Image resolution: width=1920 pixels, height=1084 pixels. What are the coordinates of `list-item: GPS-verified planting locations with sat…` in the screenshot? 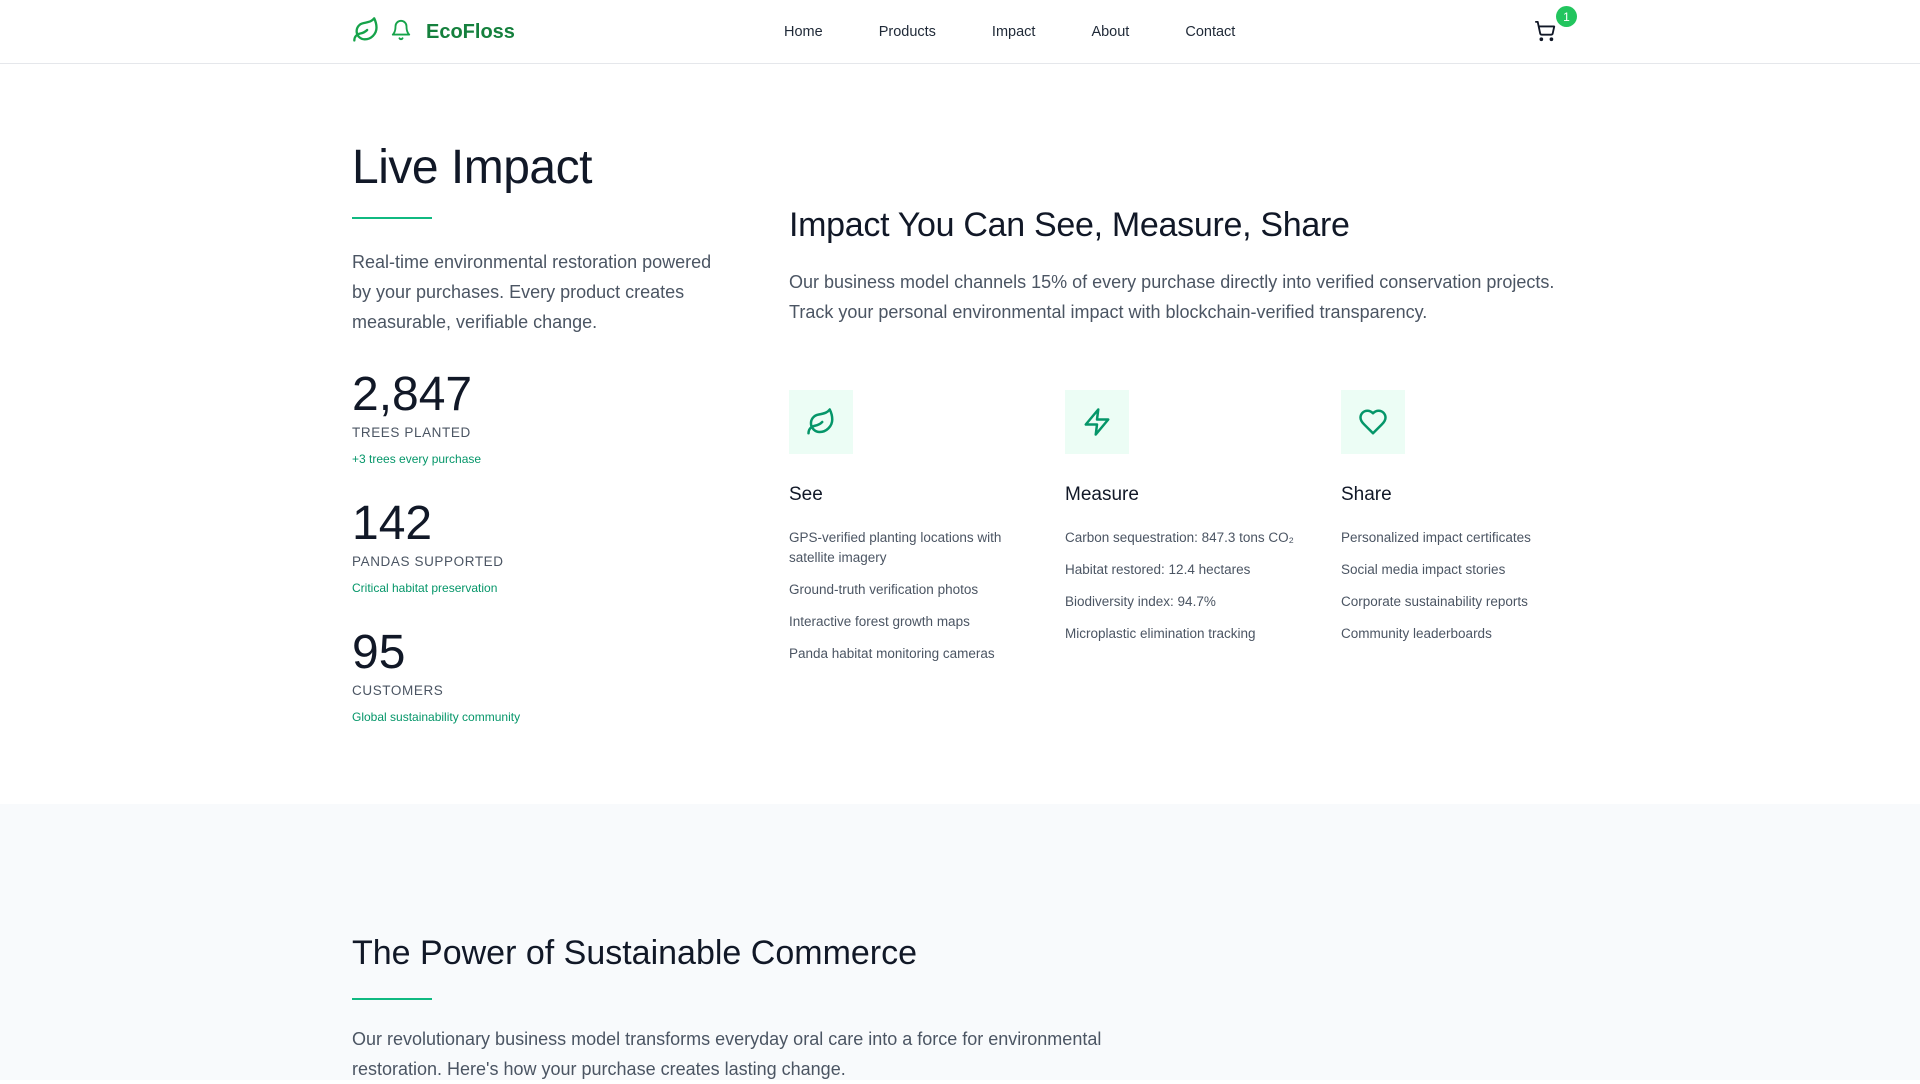 It's located at (895, 547).